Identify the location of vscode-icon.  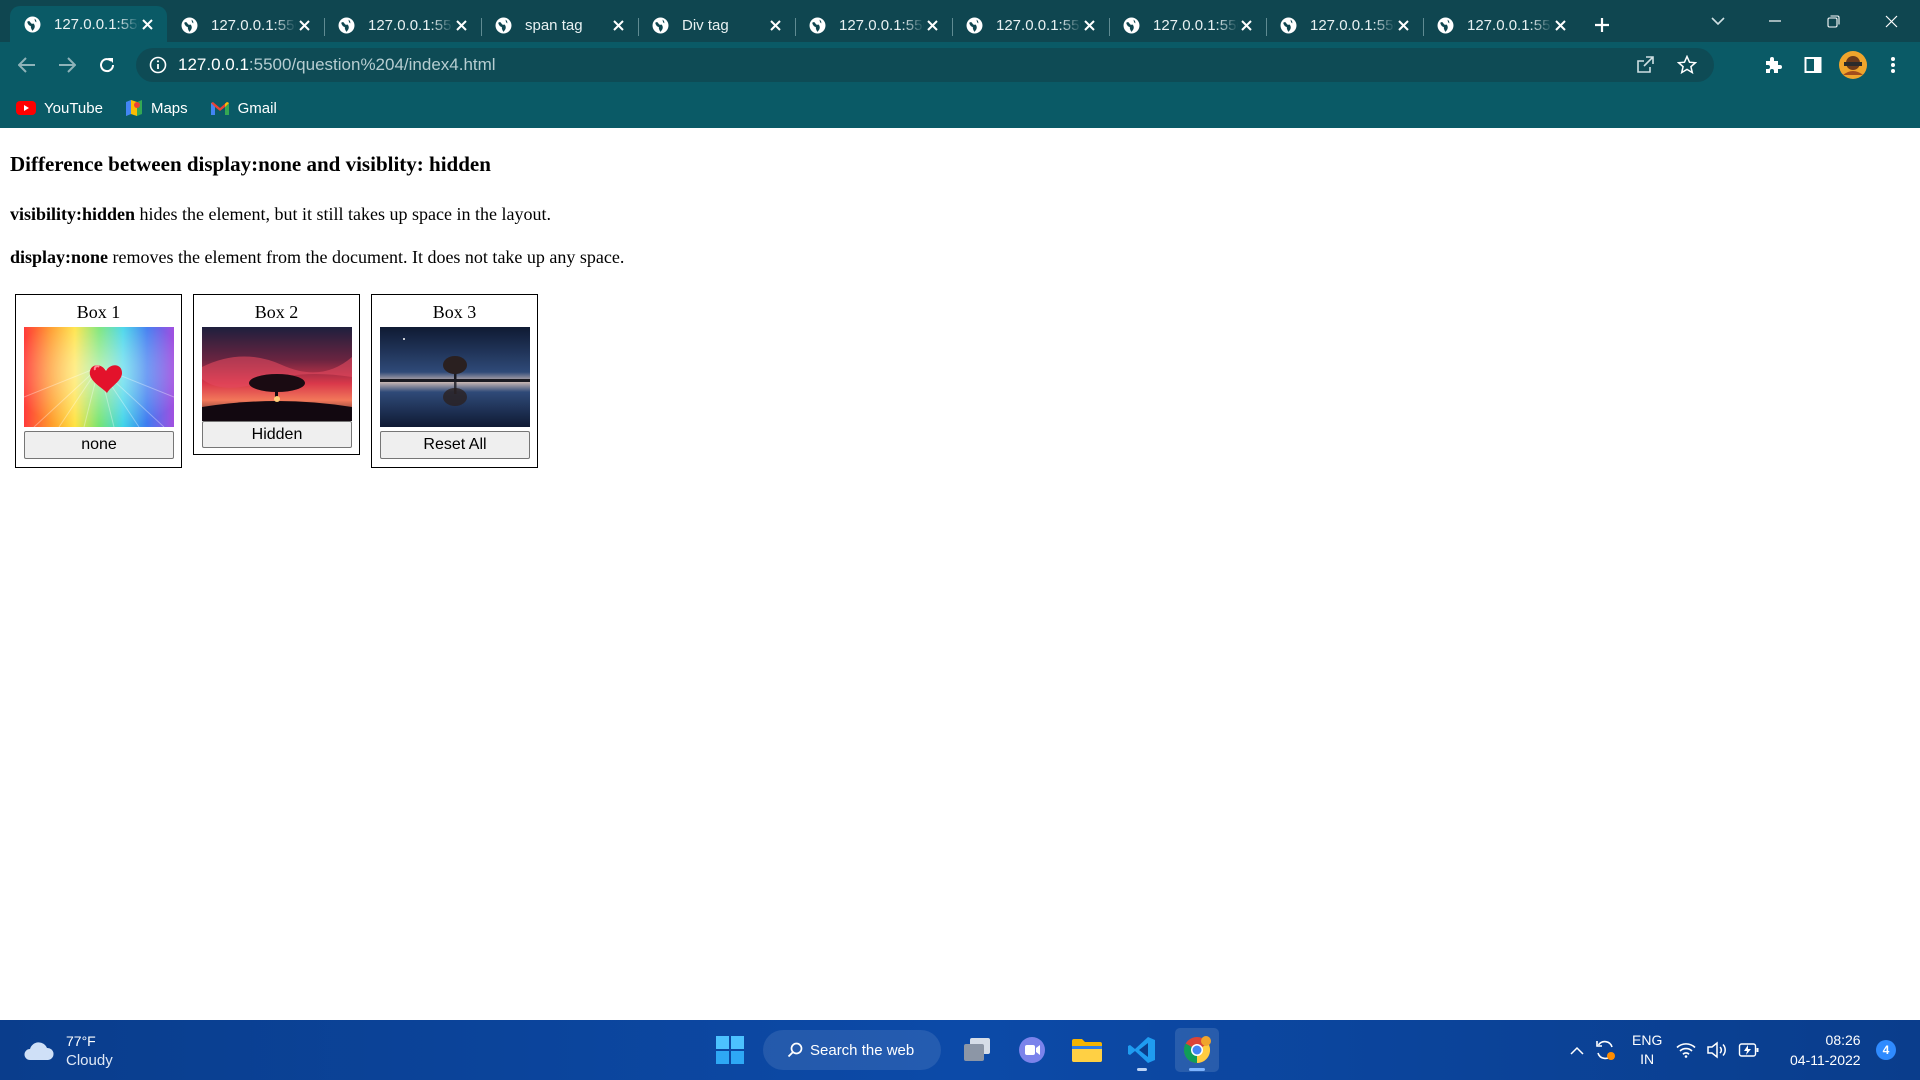
(1141, 1050).